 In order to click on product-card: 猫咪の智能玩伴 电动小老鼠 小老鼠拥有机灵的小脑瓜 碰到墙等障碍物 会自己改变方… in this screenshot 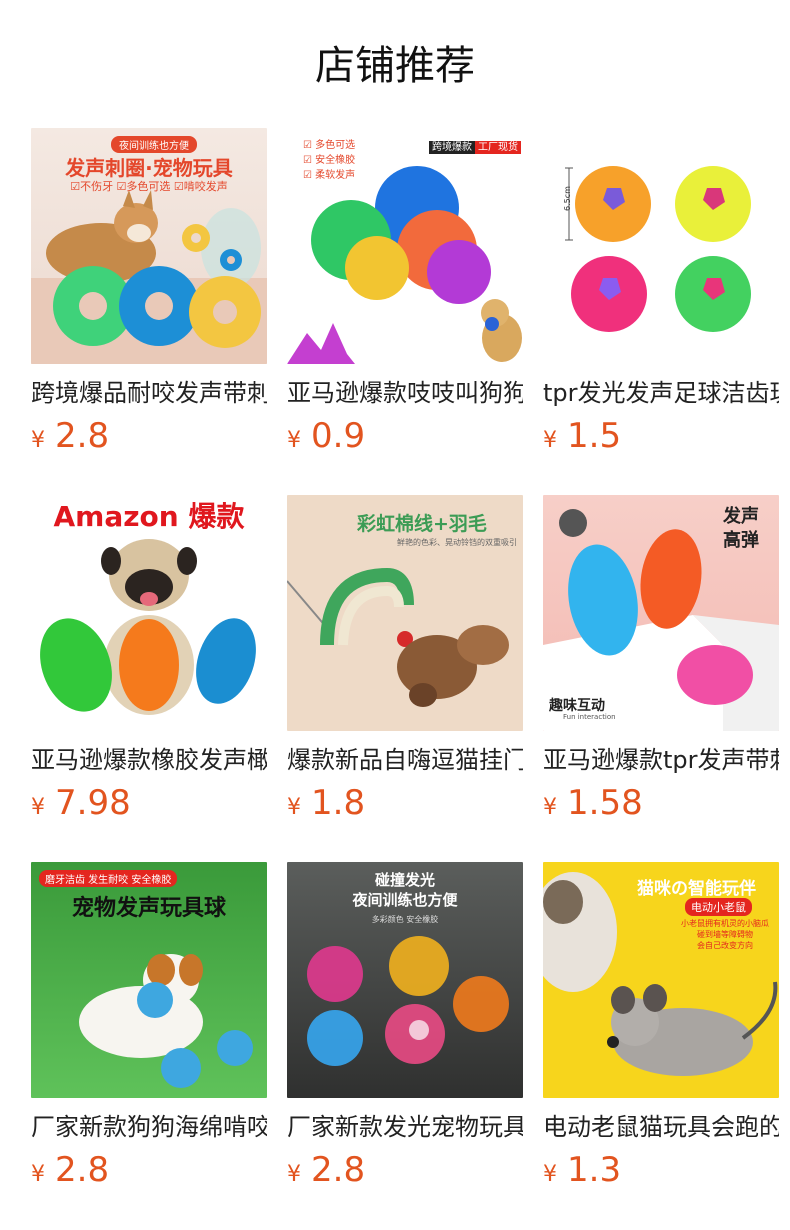, I will do `click(661, 1030)`.